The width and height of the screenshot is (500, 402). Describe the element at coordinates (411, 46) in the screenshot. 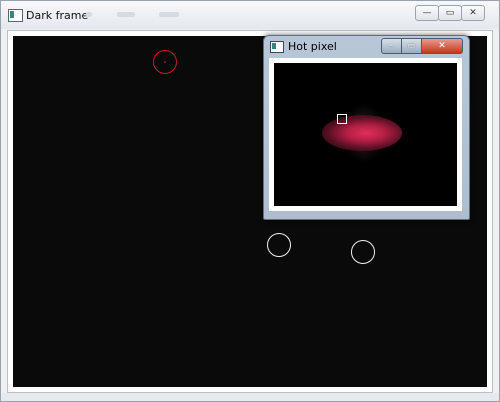

I see `maximize-button: ▭` at that location.